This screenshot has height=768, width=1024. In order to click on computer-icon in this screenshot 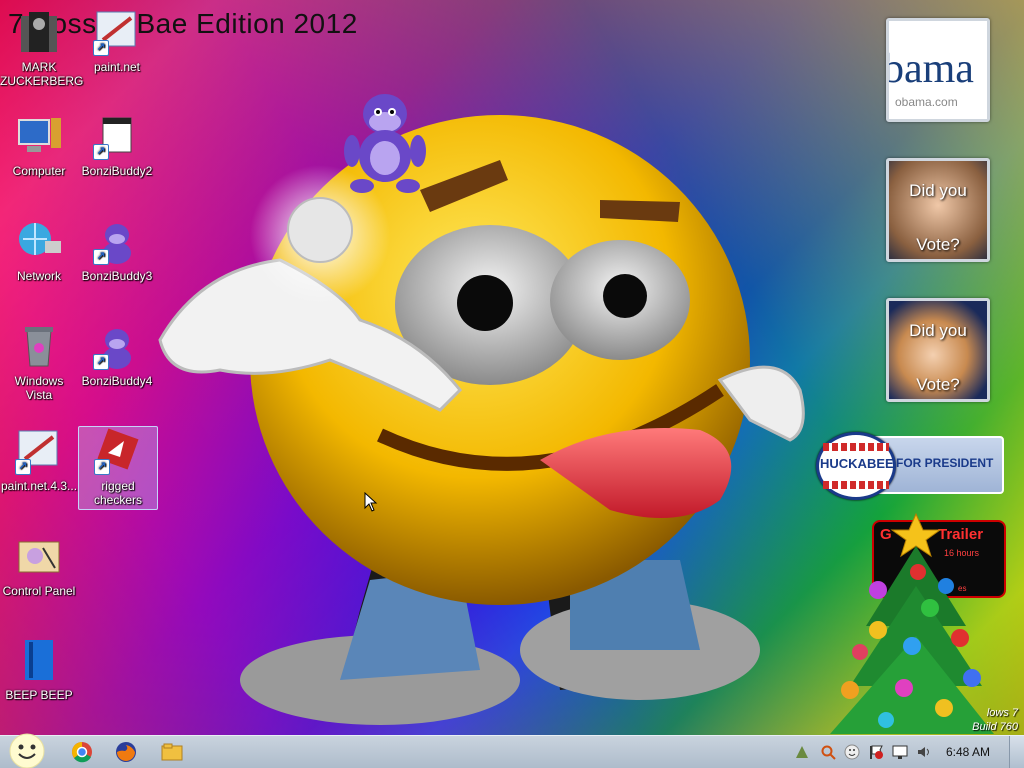, I will do `click(39, 136)`.